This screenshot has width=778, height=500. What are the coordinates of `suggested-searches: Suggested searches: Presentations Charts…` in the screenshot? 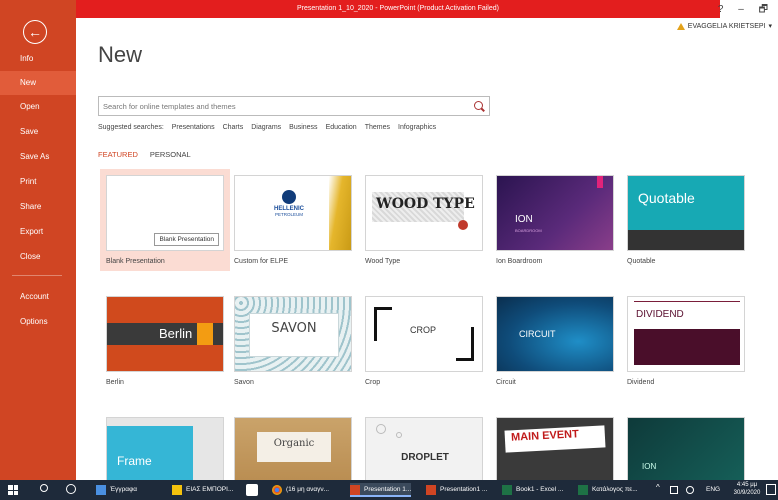 It's located at (267, 127).